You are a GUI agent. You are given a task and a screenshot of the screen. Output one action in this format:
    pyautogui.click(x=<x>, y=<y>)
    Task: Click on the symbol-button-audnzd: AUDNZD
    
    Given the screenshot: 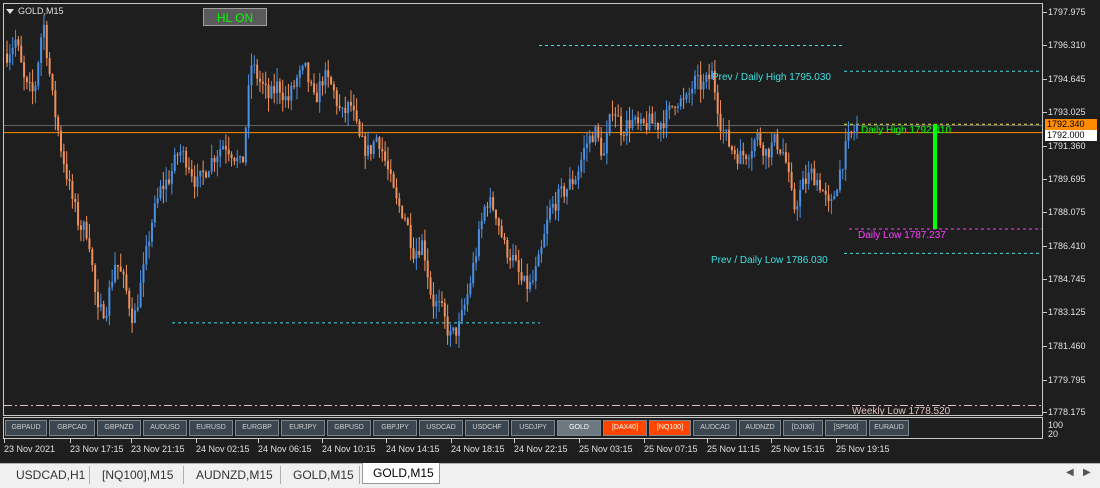 What is the action you would take?
    pyautogui.click(x=760, y=428)
    